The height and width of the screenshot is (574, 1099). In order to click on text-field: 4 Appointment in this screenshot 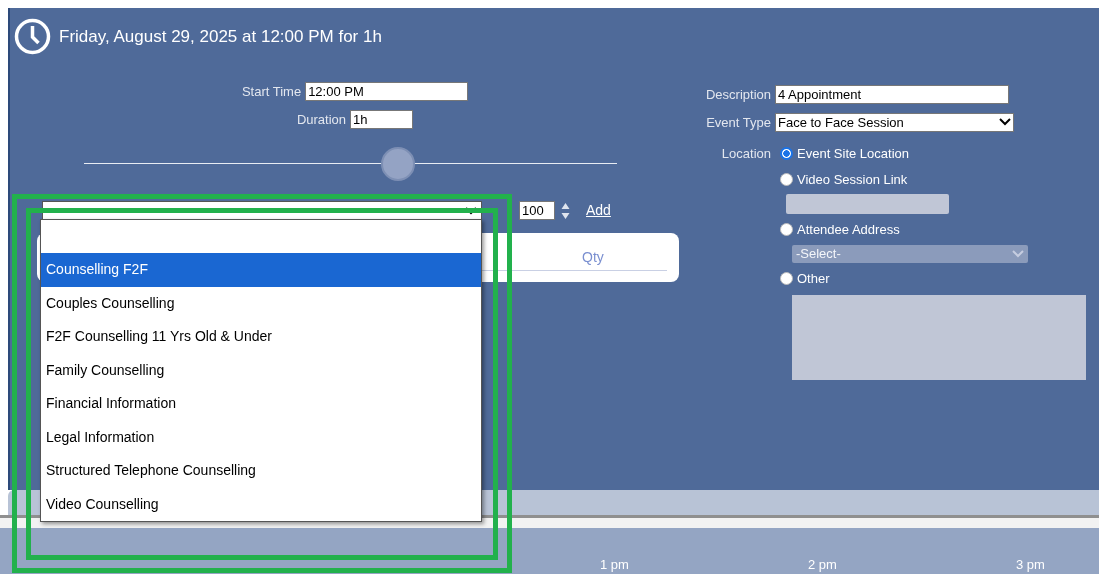, I will do `click(892, 95)`.